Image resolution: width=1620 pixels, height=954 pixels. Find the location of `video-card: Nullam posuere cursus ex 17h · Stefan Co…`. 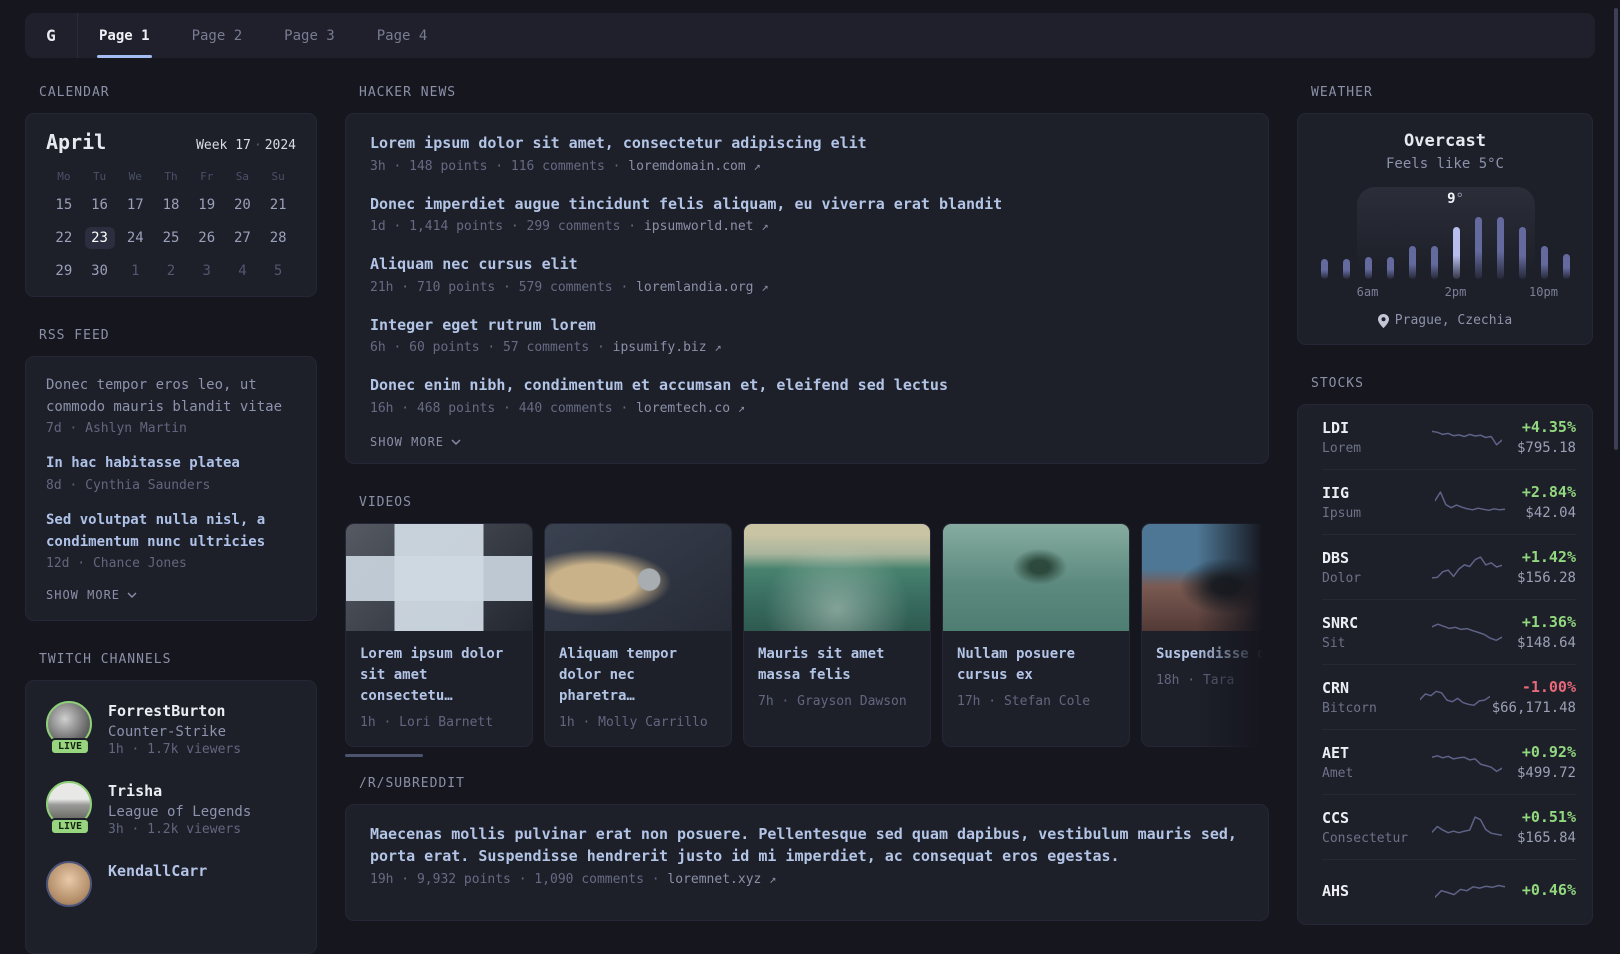

video-card: Nullam posuere cursus ex 17h · Stefan Co… is located at coordinates (1036, 634).